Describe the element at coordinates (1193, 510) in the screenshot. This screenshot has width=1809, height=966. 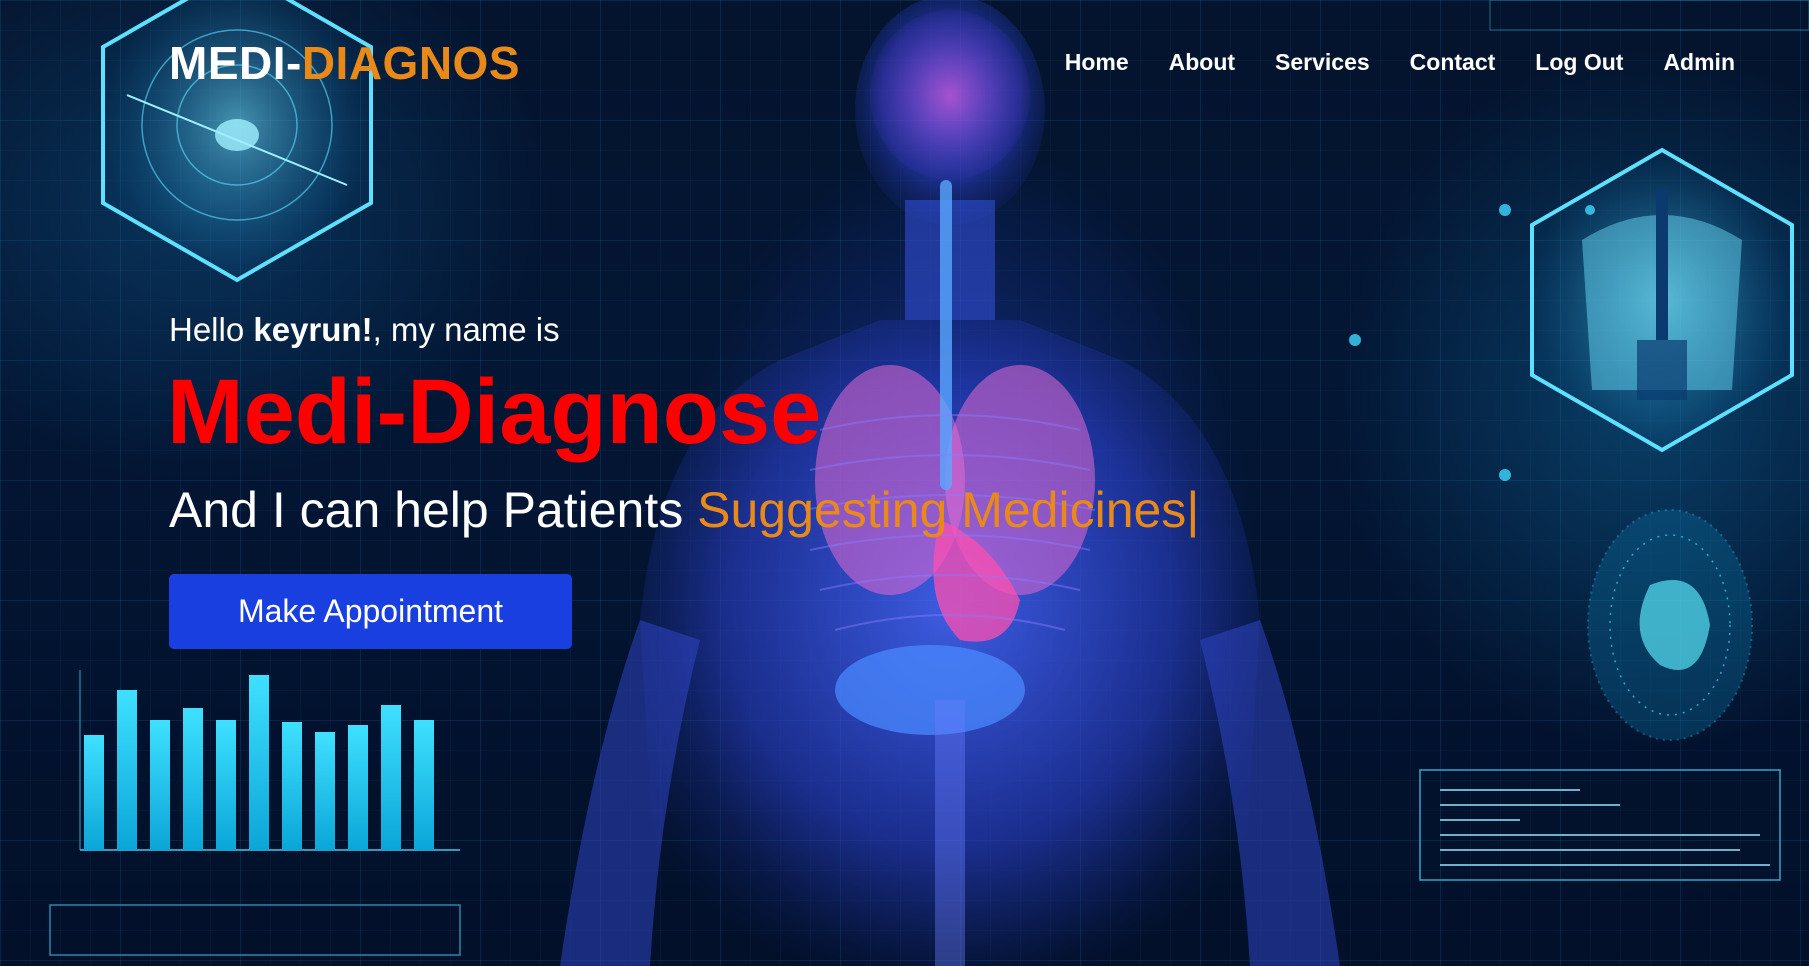
I see `typing-cursor: |` at that location.